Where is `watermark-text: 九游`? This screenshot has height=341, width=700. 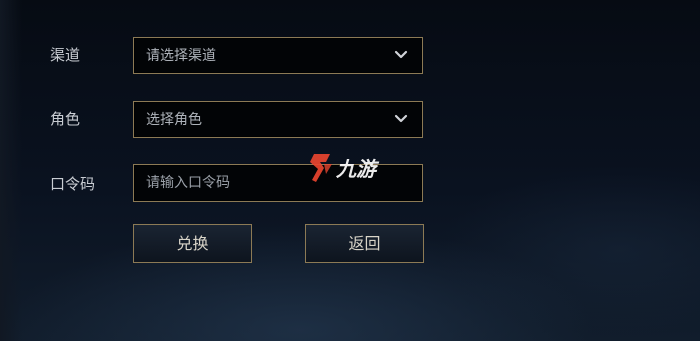
watermark-text: 九游 is located at coordinates (357, 169).